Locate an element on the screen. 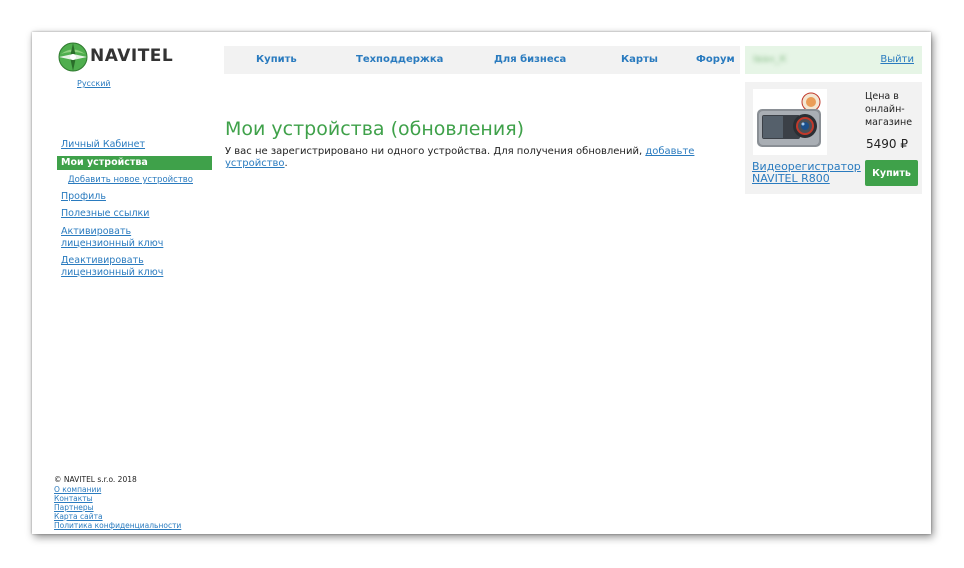  logo-text: NAVITEL is located at coordinates (132, 56).